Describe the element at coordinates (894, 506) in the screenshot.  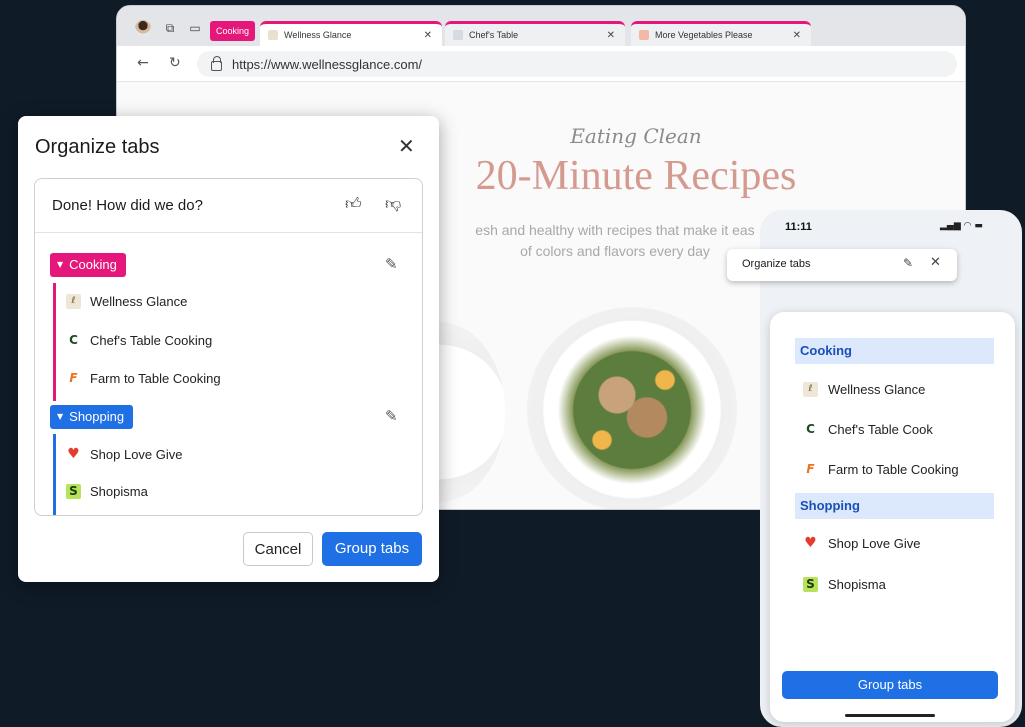
I see `mobile-group-shopping: Shopping` at that location.